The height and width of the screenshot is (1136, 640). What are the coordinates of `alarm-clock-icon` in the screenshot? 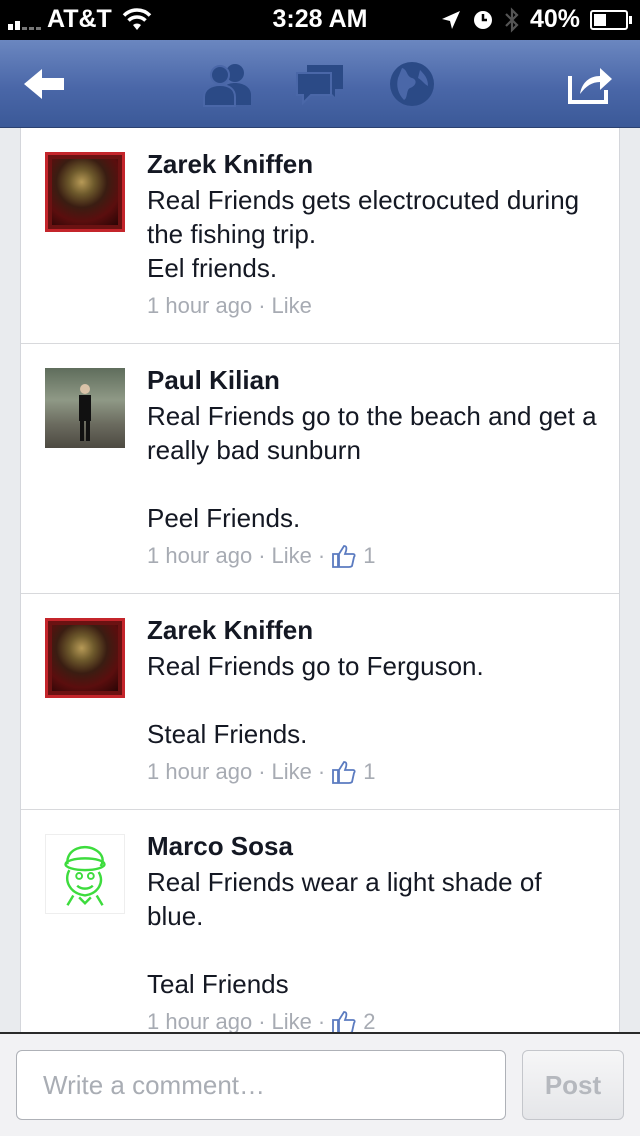 It's located at (482, 19).